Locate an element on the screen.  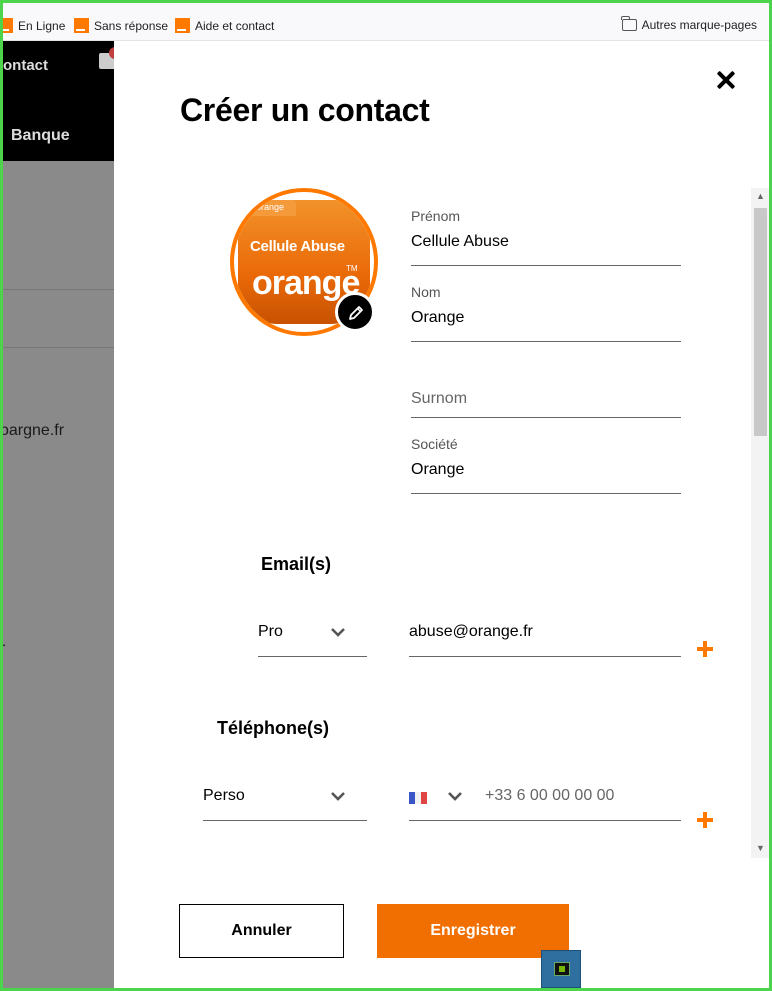
email-type-value: Pro is located at coordinates (270, 631).